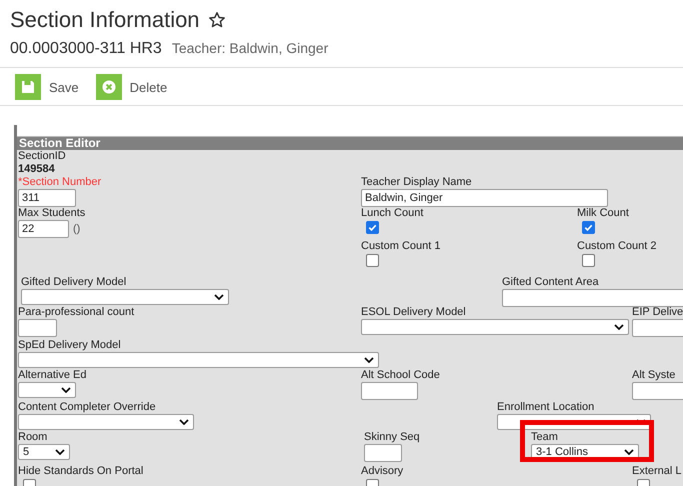  What do you see at coordinates (76, 229) in the screenshot?
I see `field-suffix: ()` at bounding box center [76, 229].